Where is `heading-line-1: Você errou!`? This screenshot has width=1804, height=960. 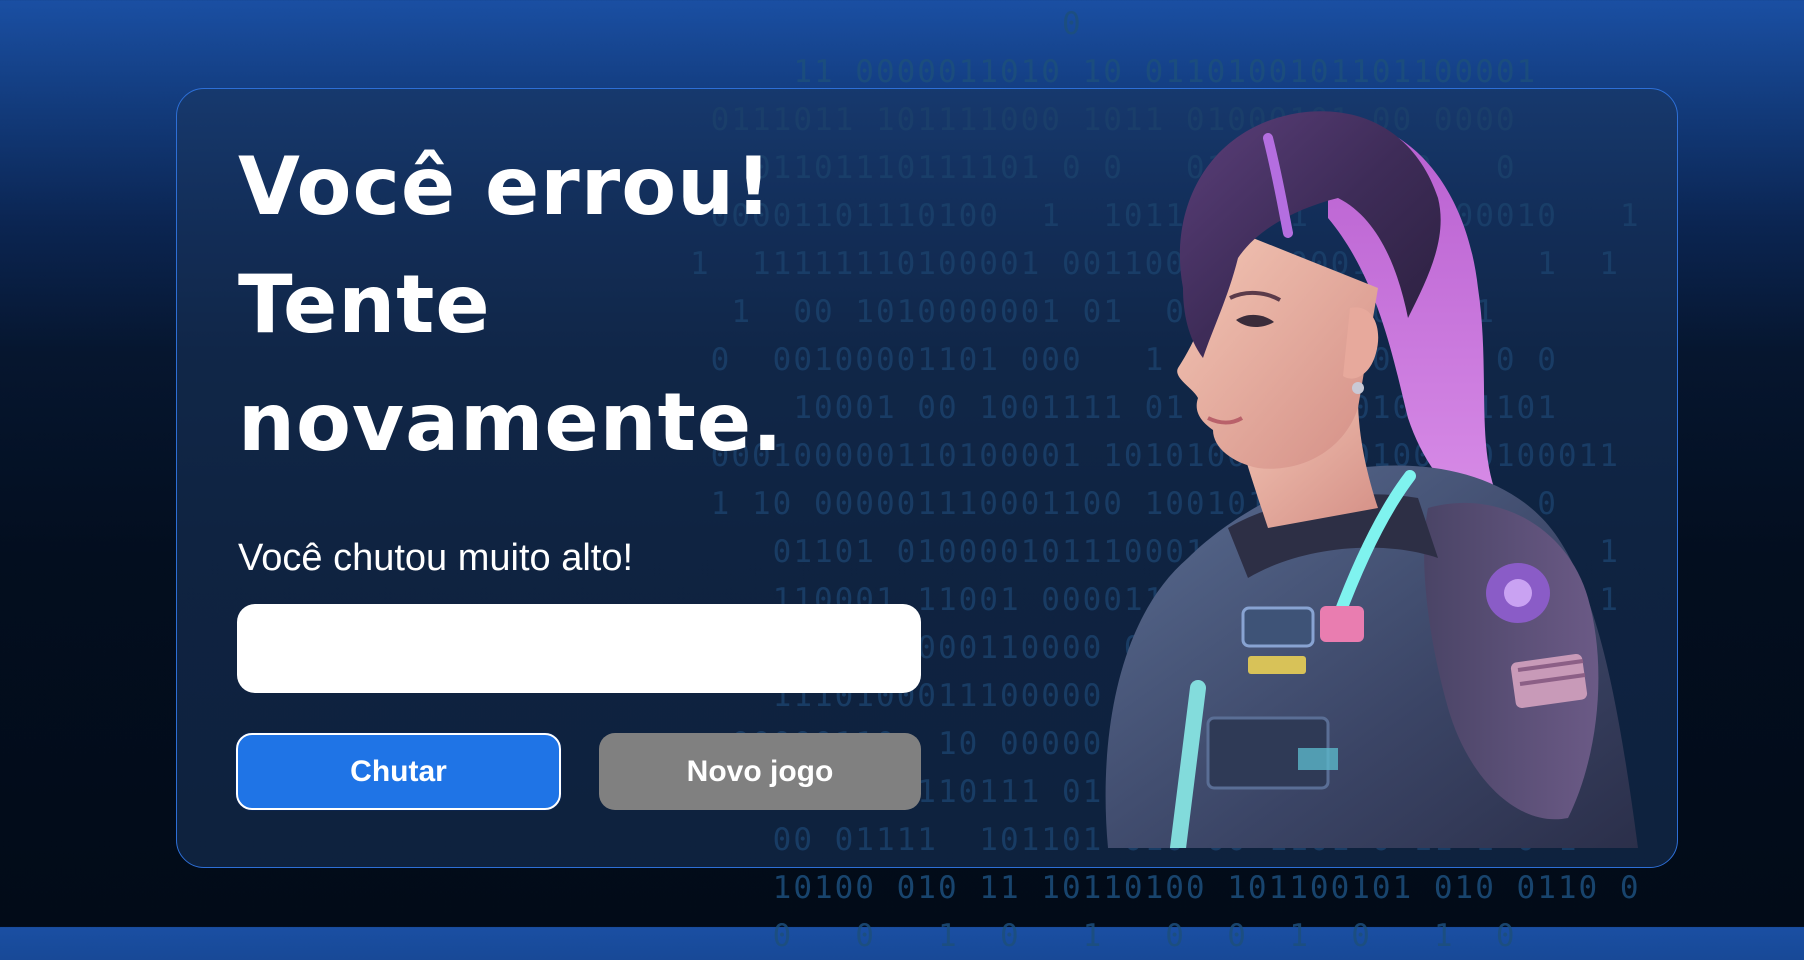
heading-line-1: Você errou! is located at coordinates (505, 186).